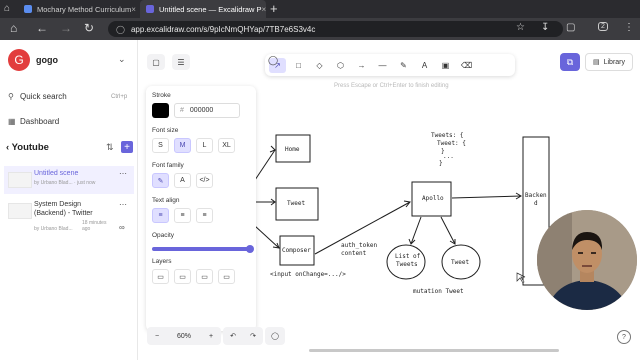 This screenshot has width=640, height=360. Describe the element at coordinates (27, 147) in the screenshot. I see `collection-header: ‹ Youtube` at that location.